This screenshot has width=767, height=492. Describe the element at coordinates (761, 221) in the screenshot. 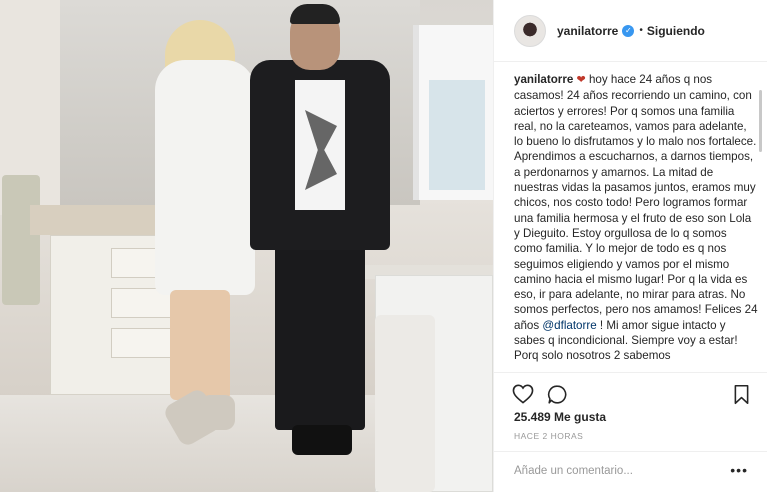

I see `caption-scrollbar` at that location.